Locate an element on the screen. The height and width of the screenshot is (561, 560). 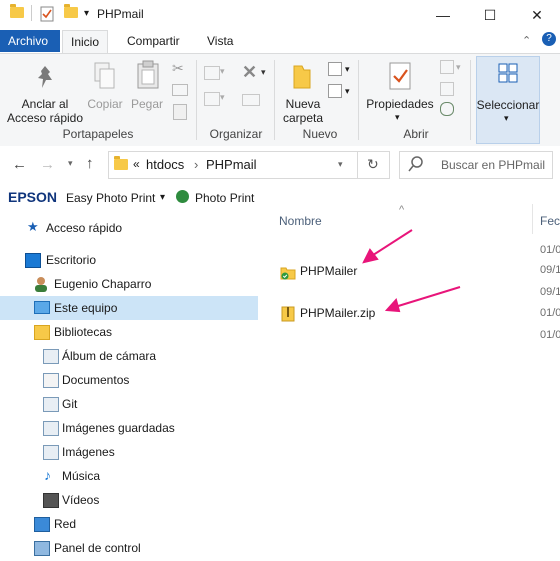
annotation-arrow-phpmailer-zip is located at coordinates (422, 299).